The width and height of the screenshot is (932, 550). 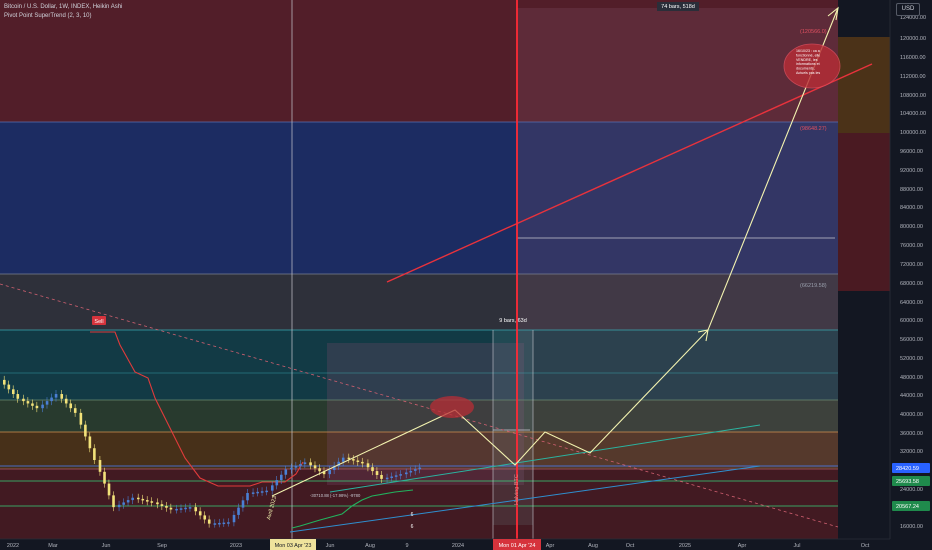 I want to click on x-tick-label: Sep, so click(x=162, y=546).